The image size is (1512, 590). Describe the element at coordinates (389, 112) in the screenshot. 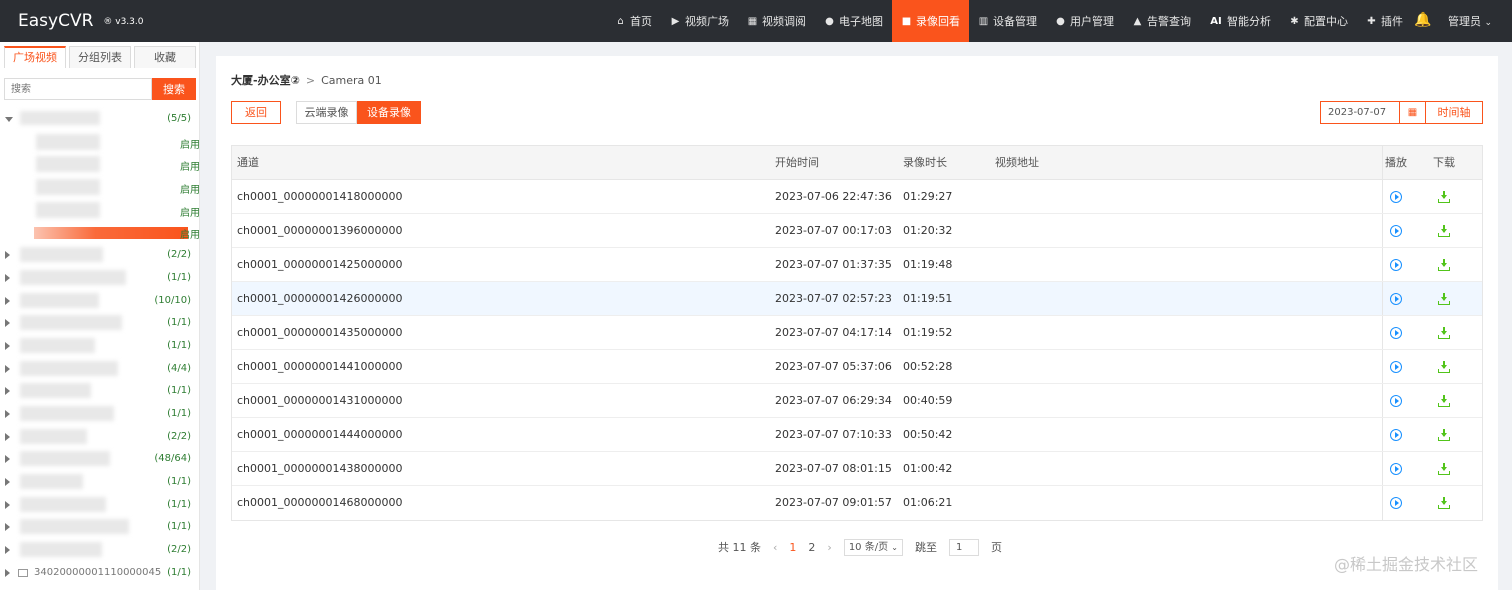

I see `device-record-button: 设备录像` at that location.